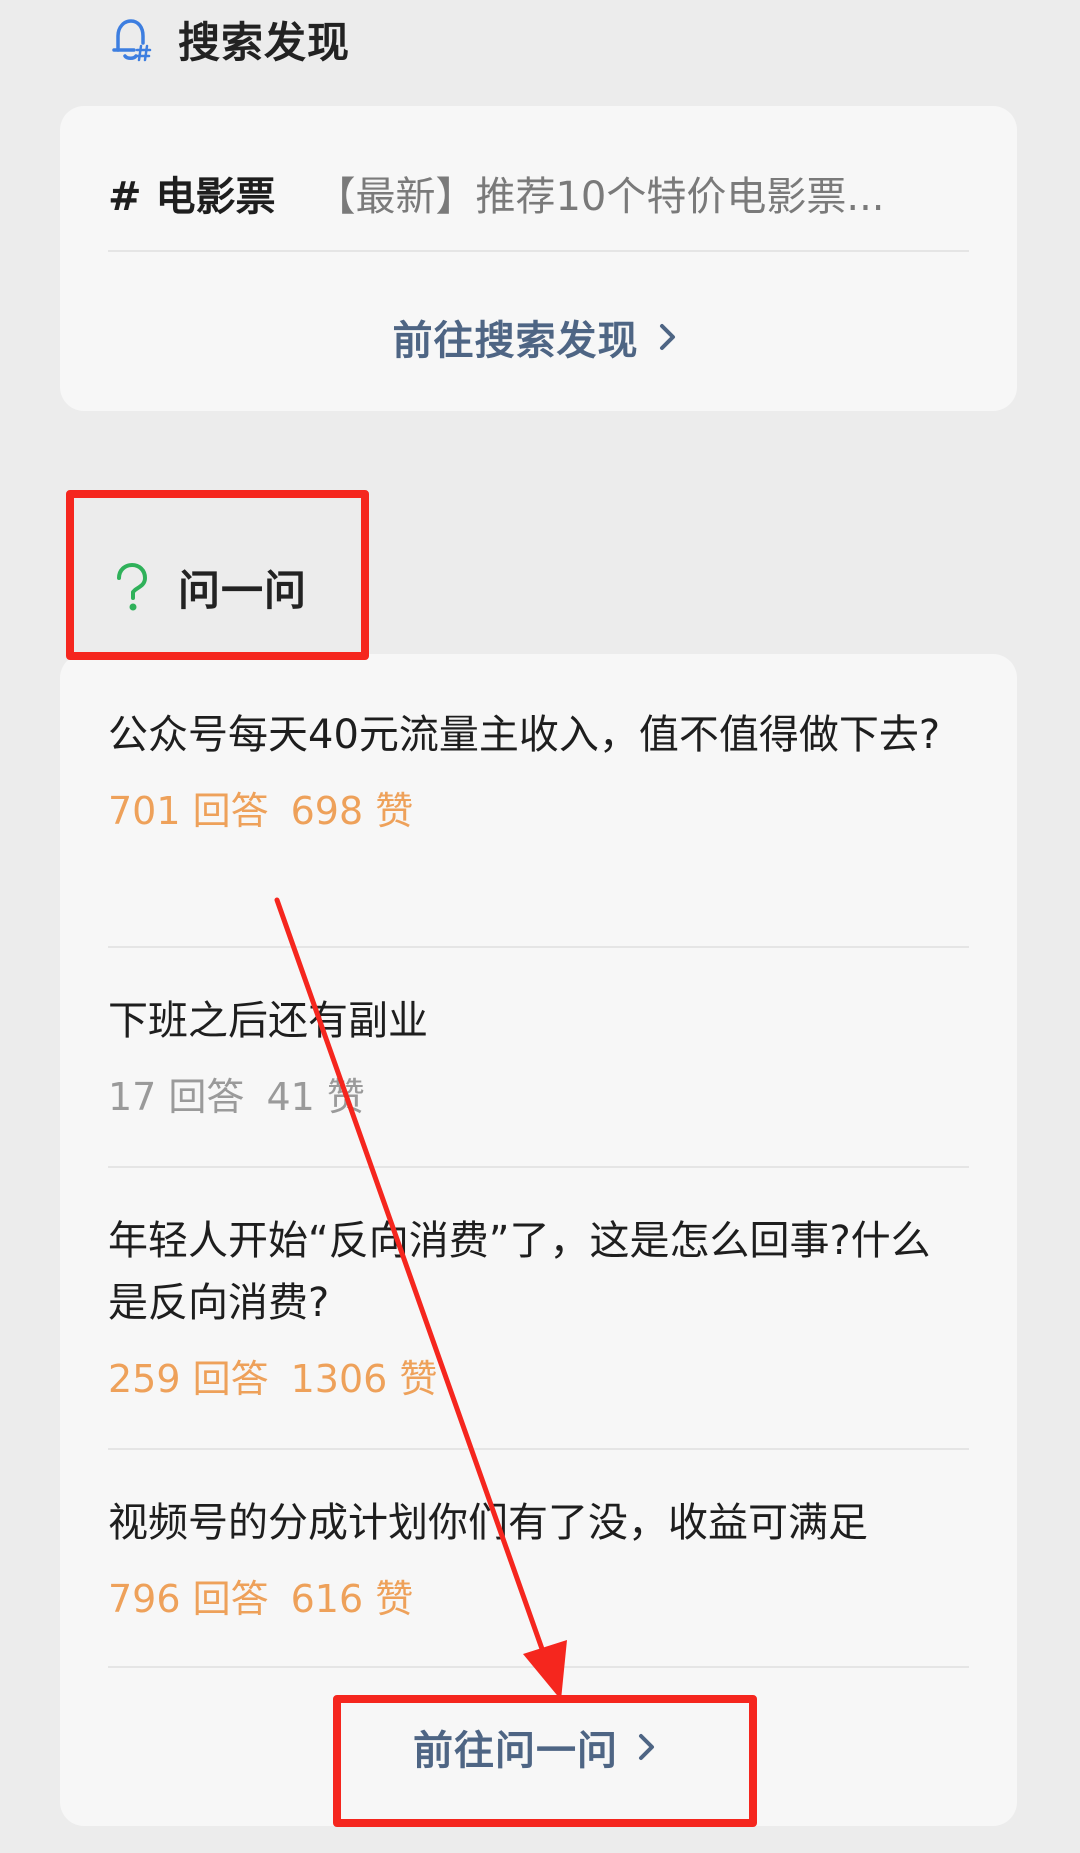 The width and height of the screenshot is (1080, 1853). I want to click on chevron-right-icon, so click(671, 337).